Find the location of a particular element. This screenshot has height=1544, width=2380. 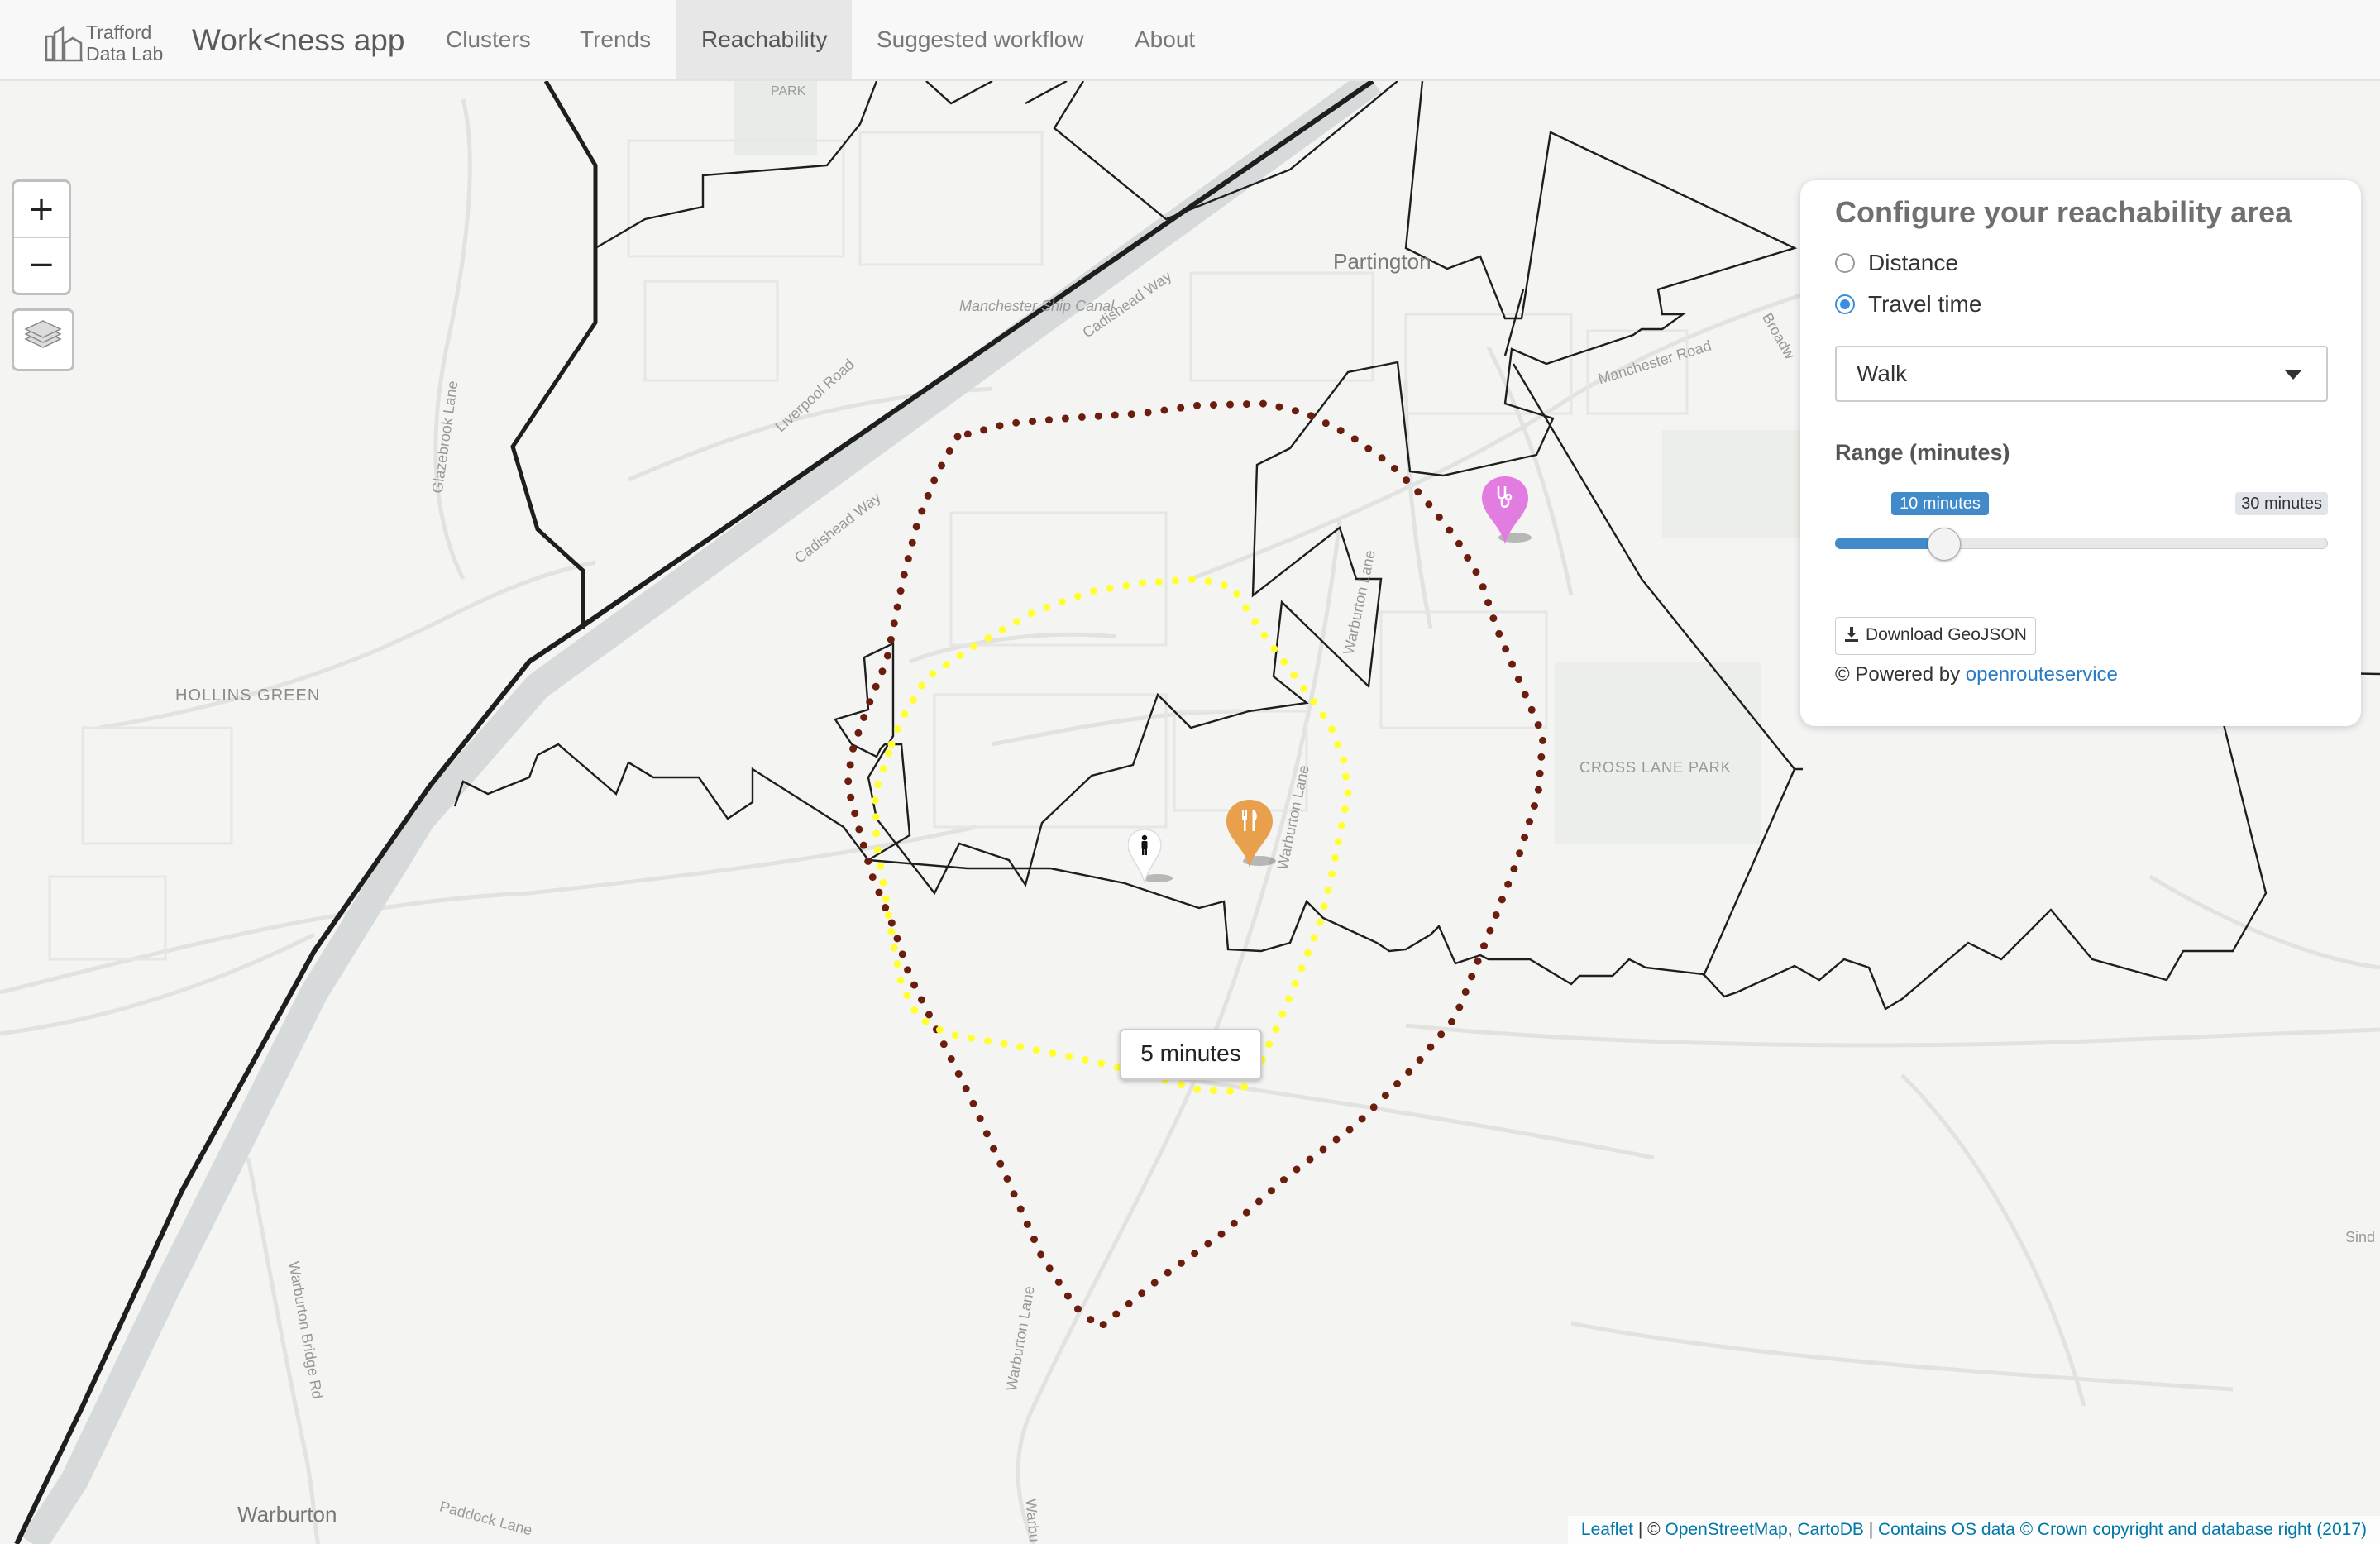

download-icon is located at coordinates (1851, 634).